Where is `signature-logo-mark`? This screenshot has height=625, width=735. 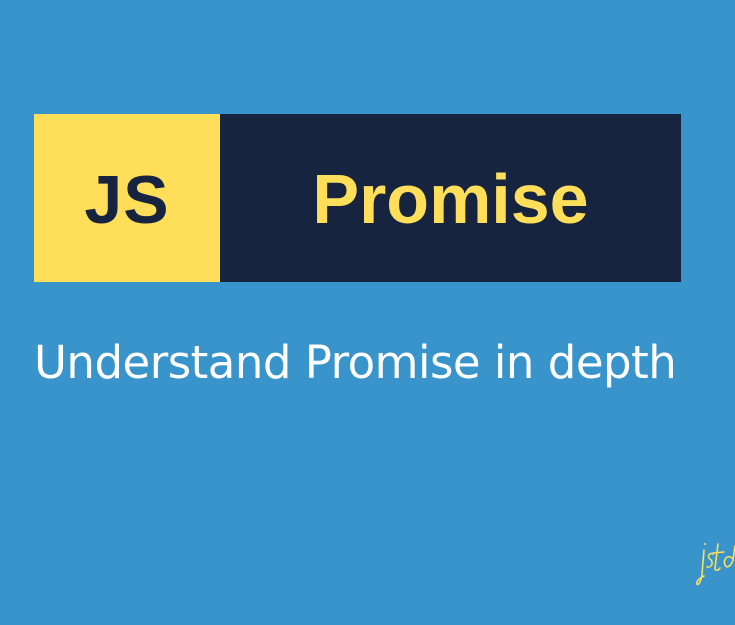
signature-logo-mark is located at coordinates (715, 564).